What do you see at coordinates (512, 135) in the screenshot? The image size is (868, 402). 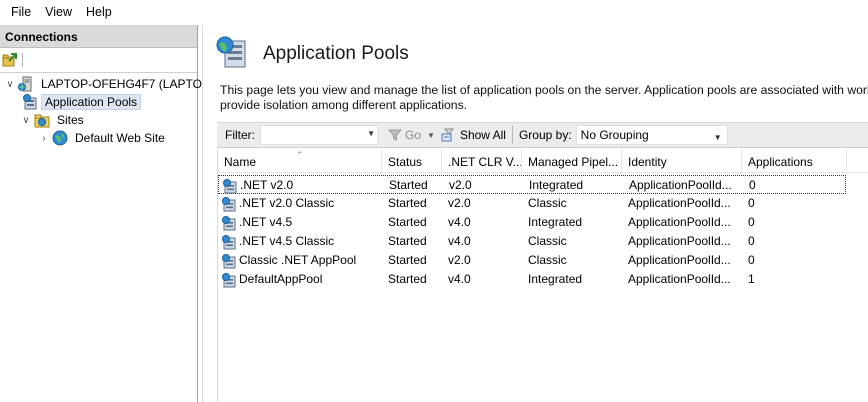 I see `filter-separator` at bounding box center [512, 135].